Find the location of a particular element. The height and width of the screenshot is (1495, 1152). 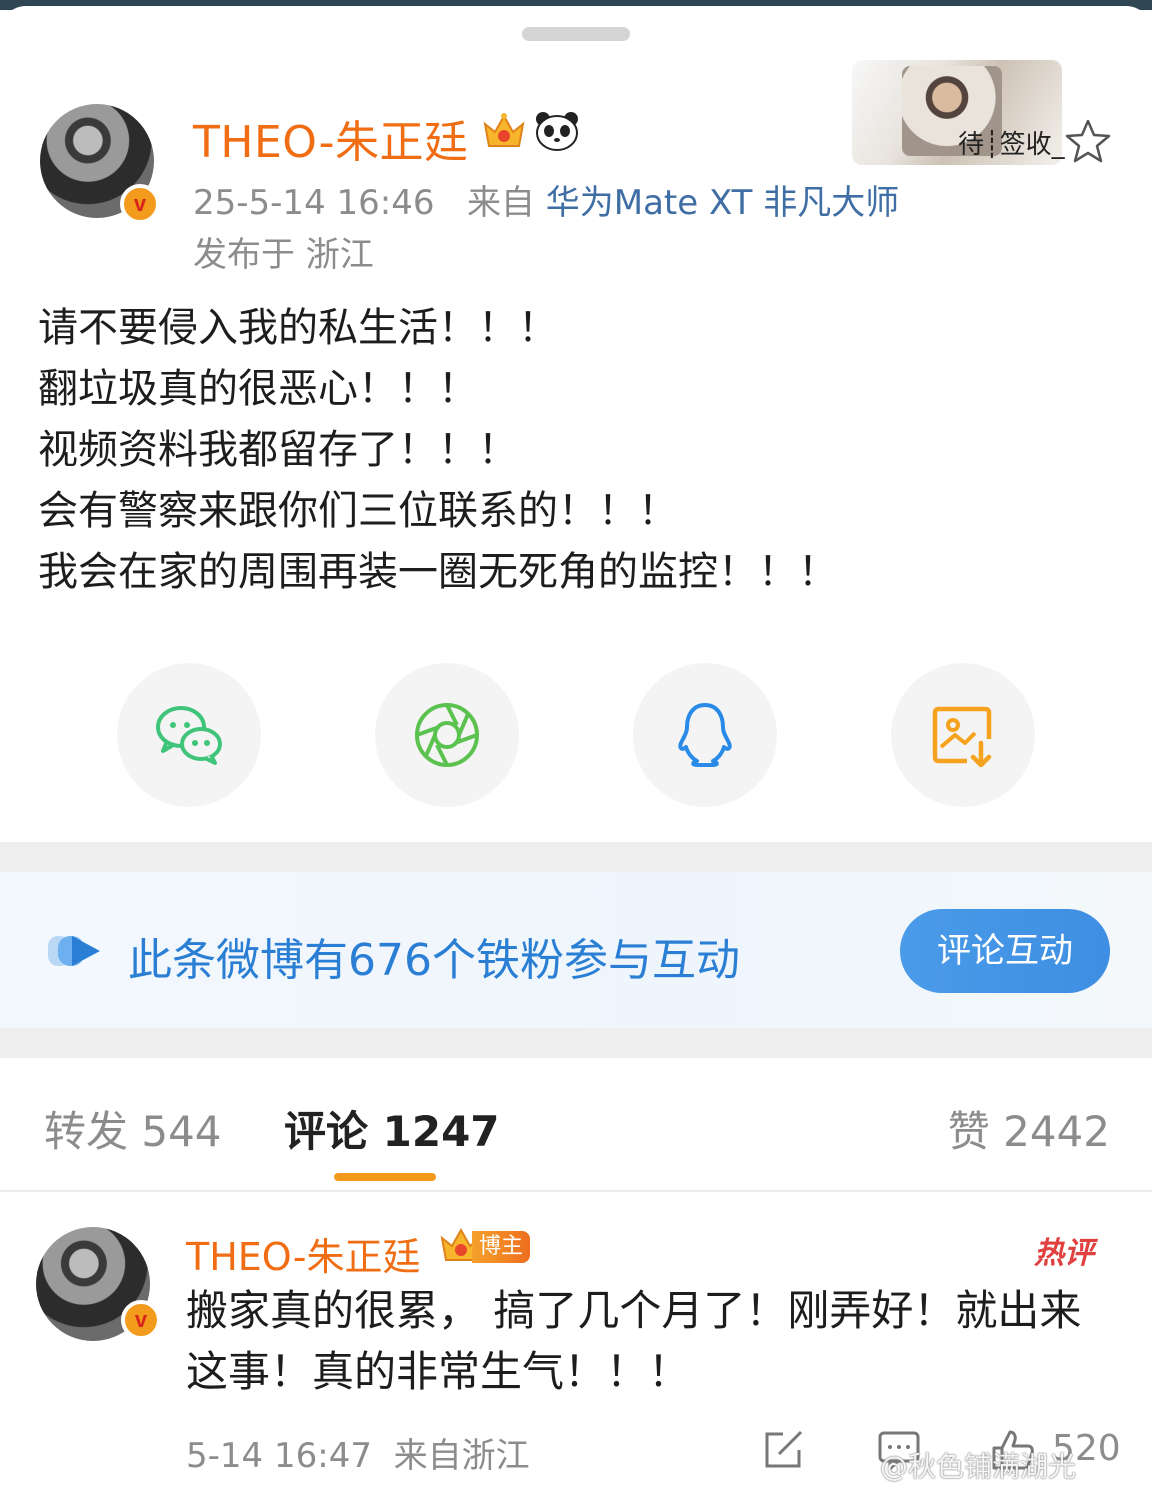

comment-location: 来自浙江 is located at coordinates (461, 1456).